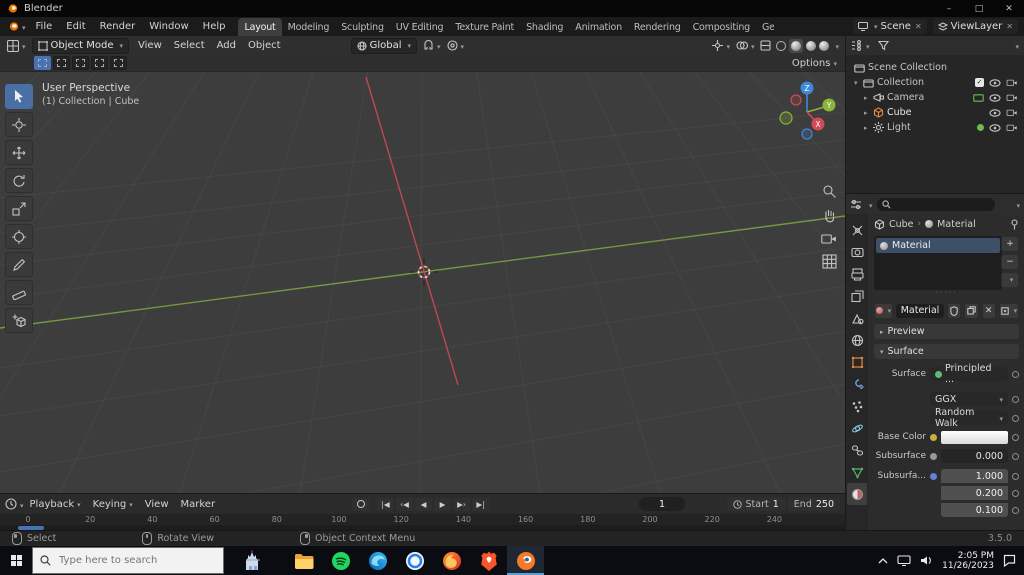  Describe the element at coordinates (835, 45) in the screenshot. I see `shading-caret` at that location.